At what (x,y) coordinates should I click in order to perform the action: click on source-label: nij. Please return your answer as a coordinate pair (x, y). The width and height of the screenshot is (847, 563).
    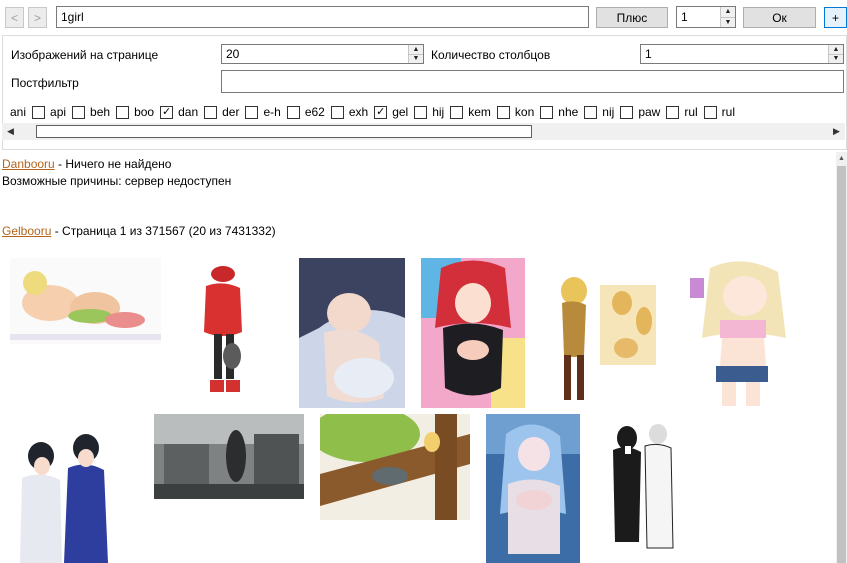
    Looking at the image, I should click on (608, 112).